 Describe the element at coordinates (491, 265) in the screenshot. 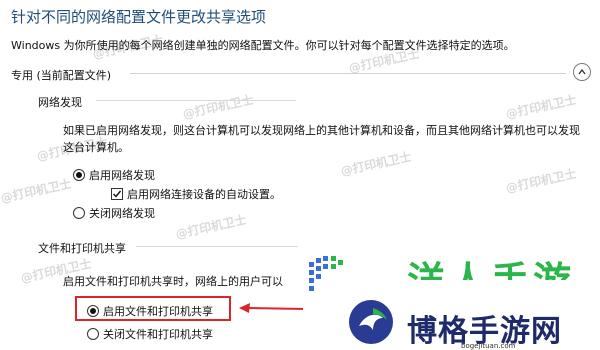

I see `logo-top-text: 洋人手游` at that location.